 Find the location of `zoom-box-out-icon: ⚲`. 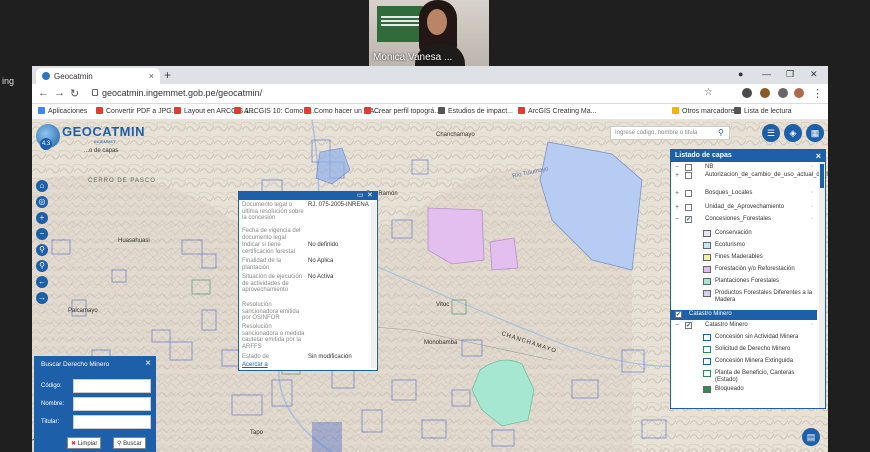

zoom-box-out-icon: ⚲ is located at coordinates (42, 266).